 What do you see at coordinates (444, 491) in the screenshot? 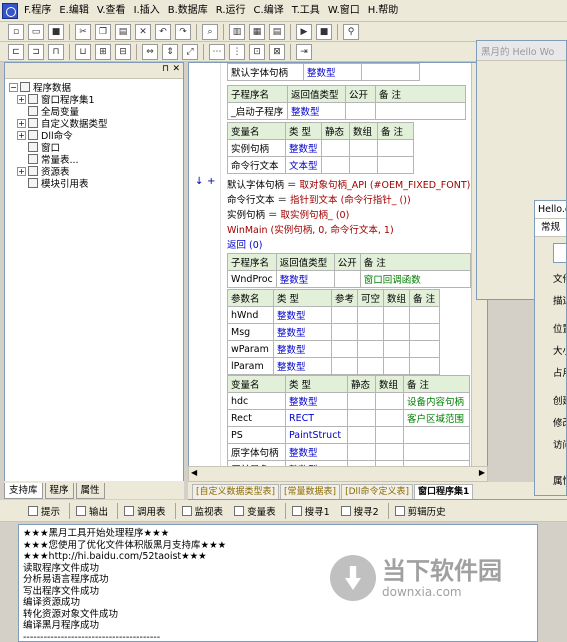
I see `tab-window-assembly: 窗口程序集1` at bounding box center [444, 491].